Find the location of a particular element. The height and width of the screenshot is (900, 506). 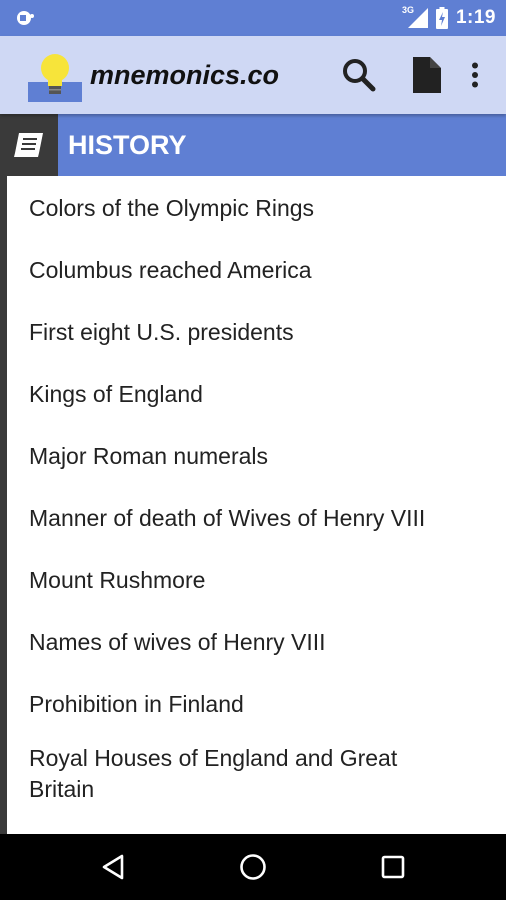

recents-button is located at coordinates (393, 867).